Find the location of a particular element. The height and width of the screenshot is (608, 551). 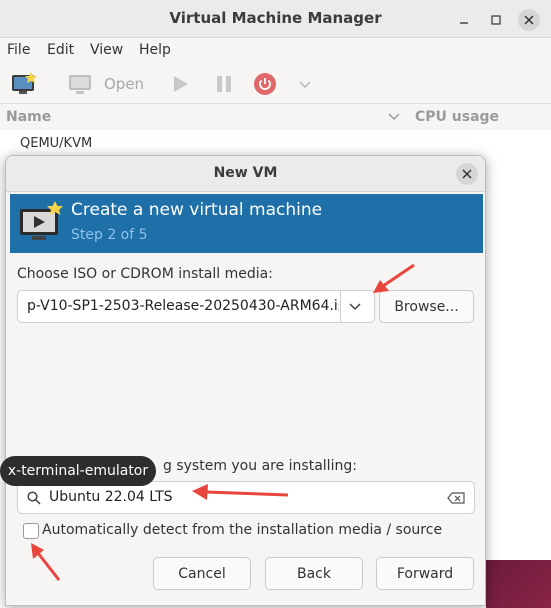

dialog-close-button is located at coordinates (467, 174).